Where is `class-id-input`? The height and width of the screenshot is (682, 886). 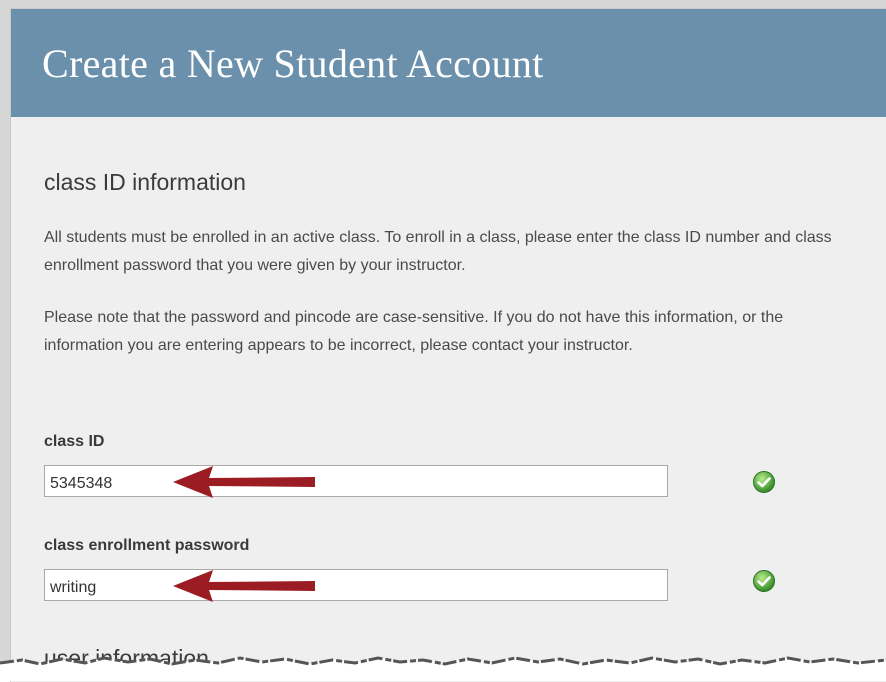
class-id-input is located at coordinates (356, 481).